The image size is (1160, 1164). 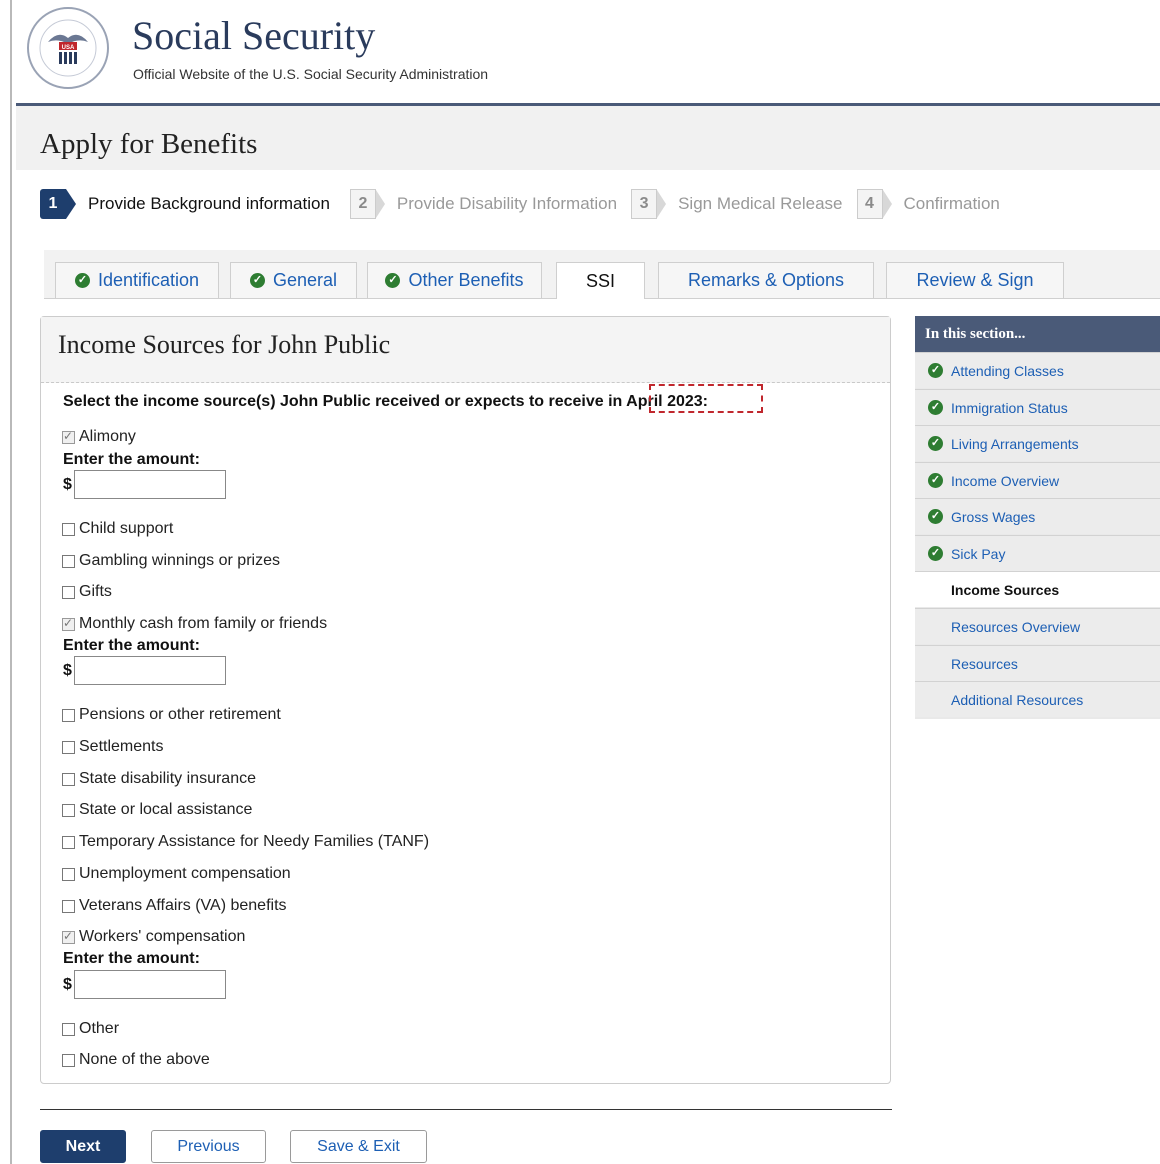 I want to click on option-monthly-cash: Monthly cash from family or friends, so click(x=194, y=624).